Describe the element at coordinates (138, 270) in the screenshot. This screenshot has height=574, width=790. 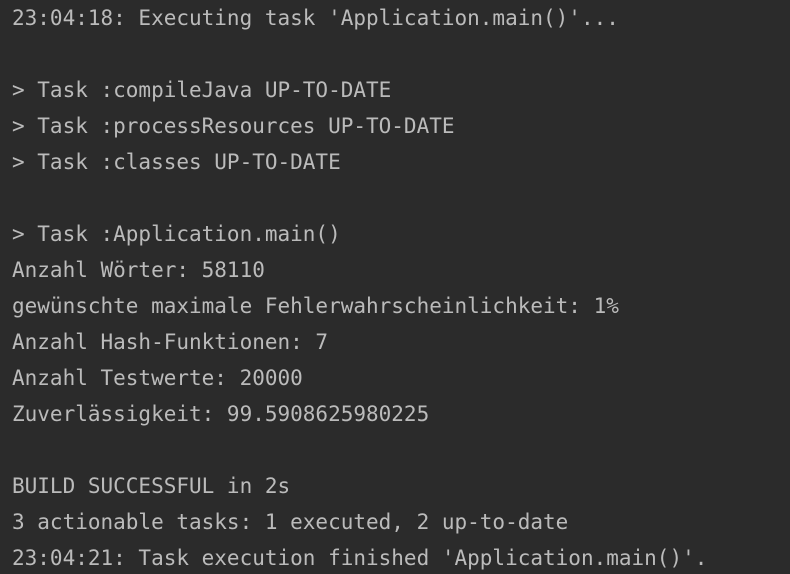
I see `output-line-word-count: Anzahl Wörter: 58110` at that location.